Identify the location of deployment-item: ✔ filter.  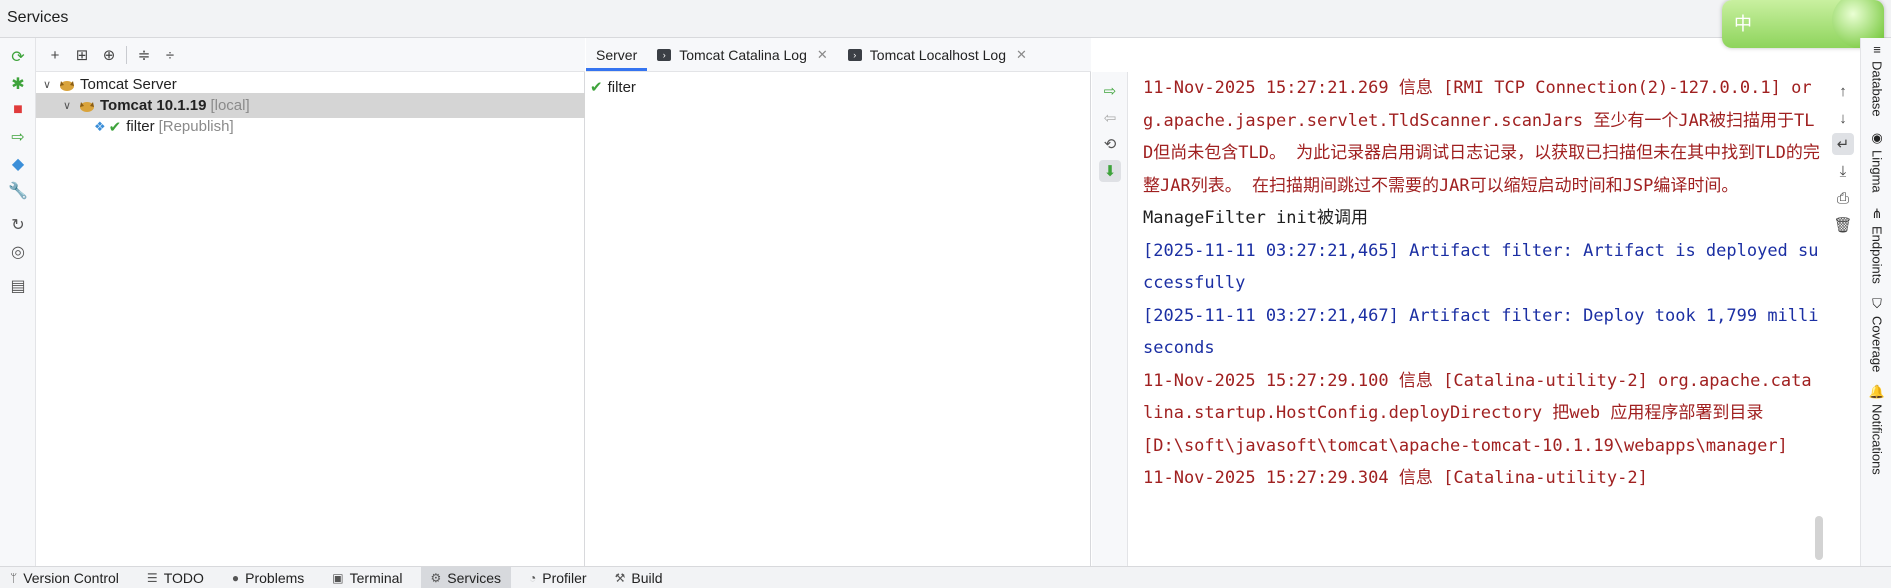
(613, 87).